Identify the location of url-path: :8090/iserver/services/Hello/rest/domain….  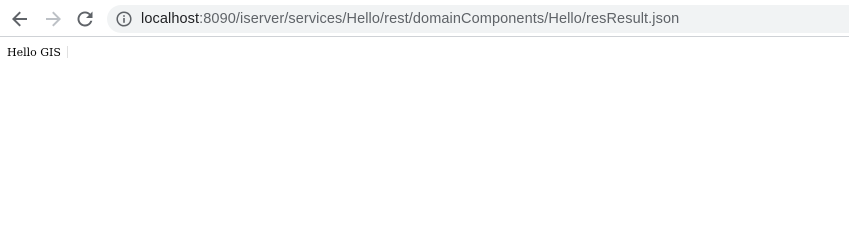
(439, 19).